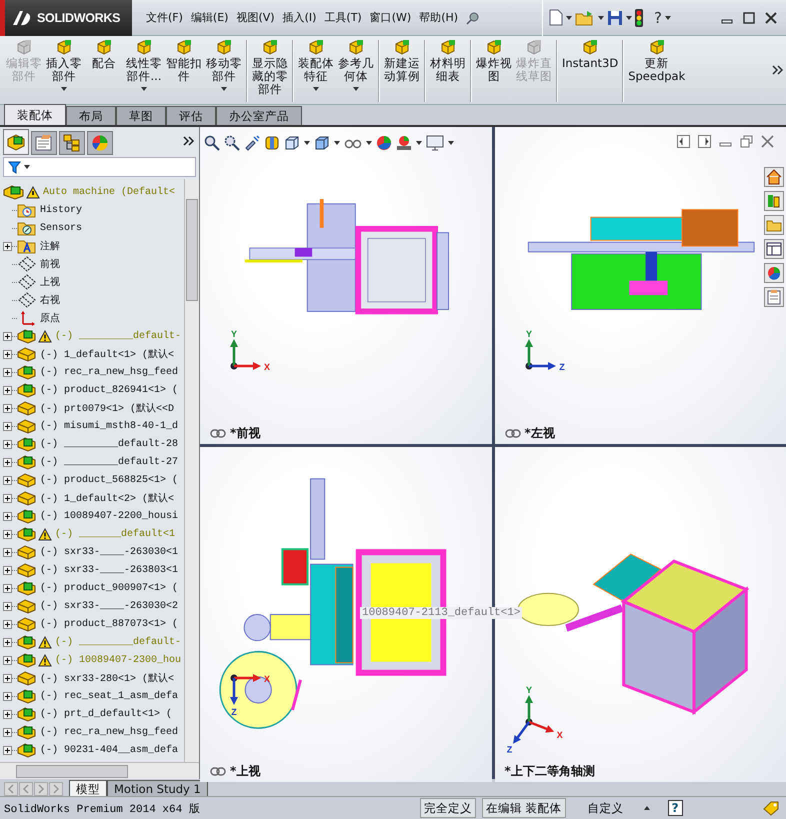  What do you see at coordinates (774, 225) in the screenshot?
I see `folder-icon` at bounding box center [774, 225].